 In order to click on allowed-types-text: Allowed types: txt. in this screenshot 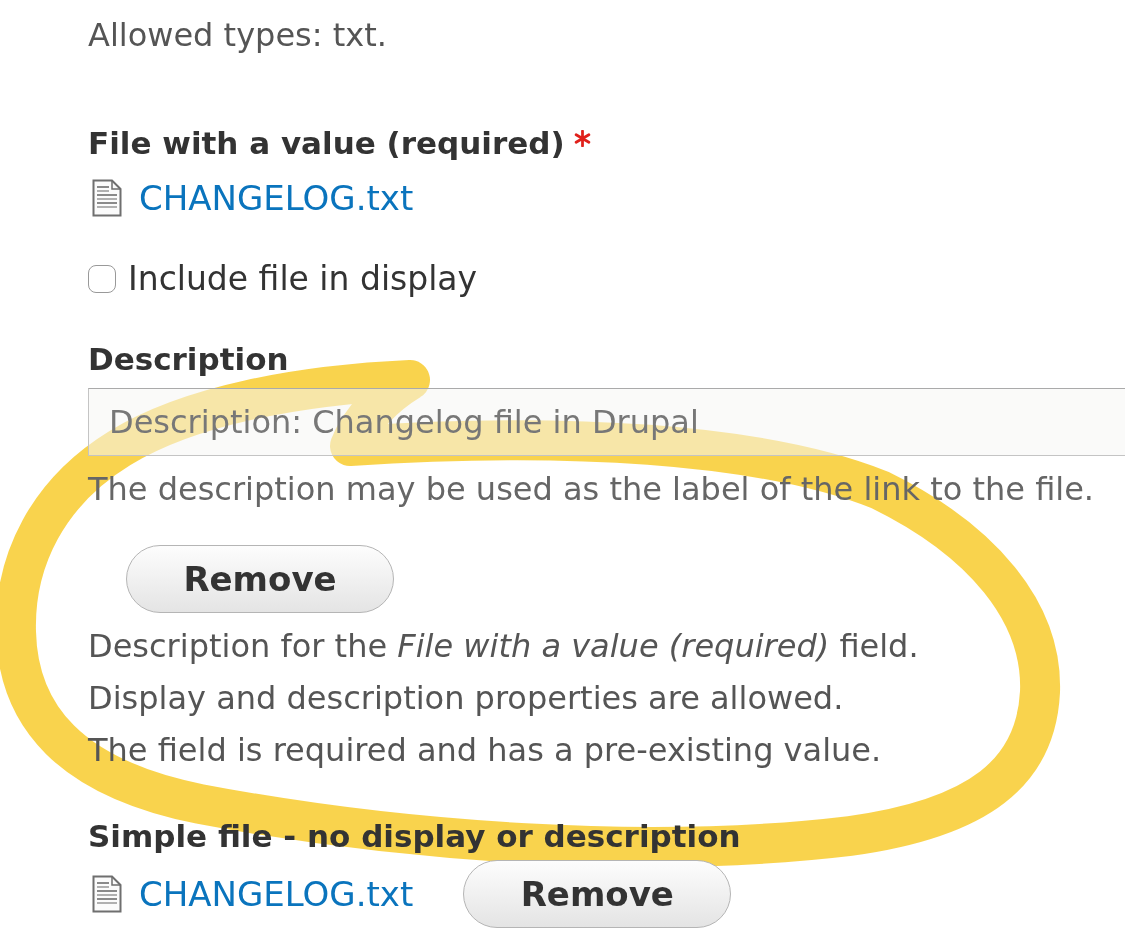, I will do `click(238, 35)`.